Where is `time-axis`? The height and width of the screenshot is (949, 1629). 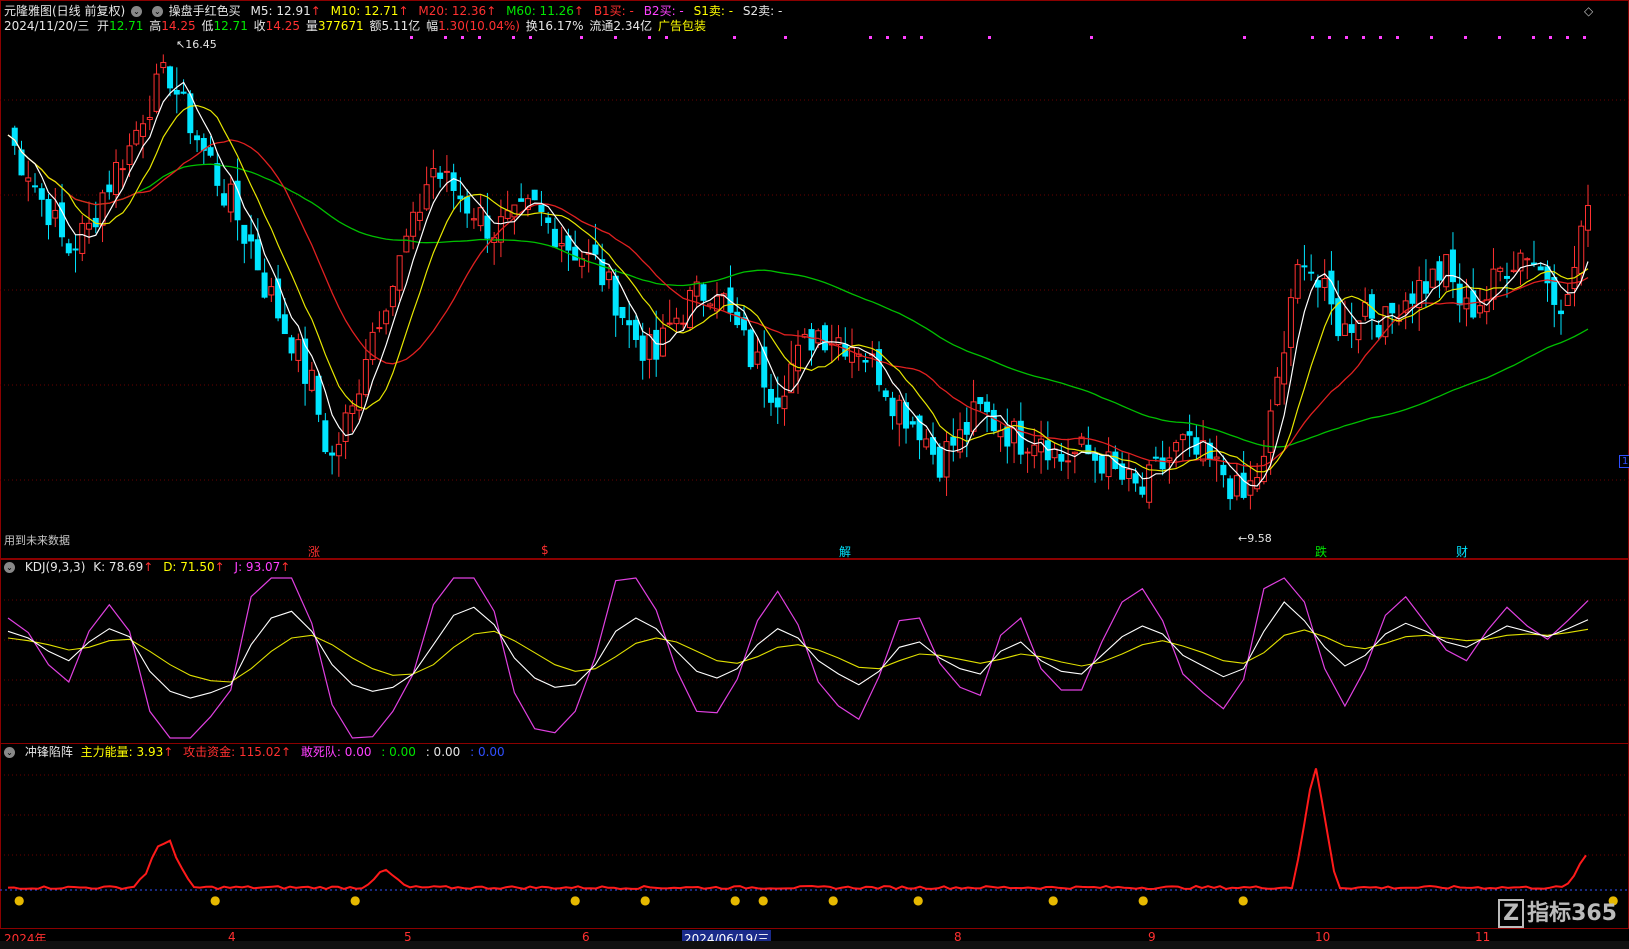
time-axis is located at coordinates (814, 935).